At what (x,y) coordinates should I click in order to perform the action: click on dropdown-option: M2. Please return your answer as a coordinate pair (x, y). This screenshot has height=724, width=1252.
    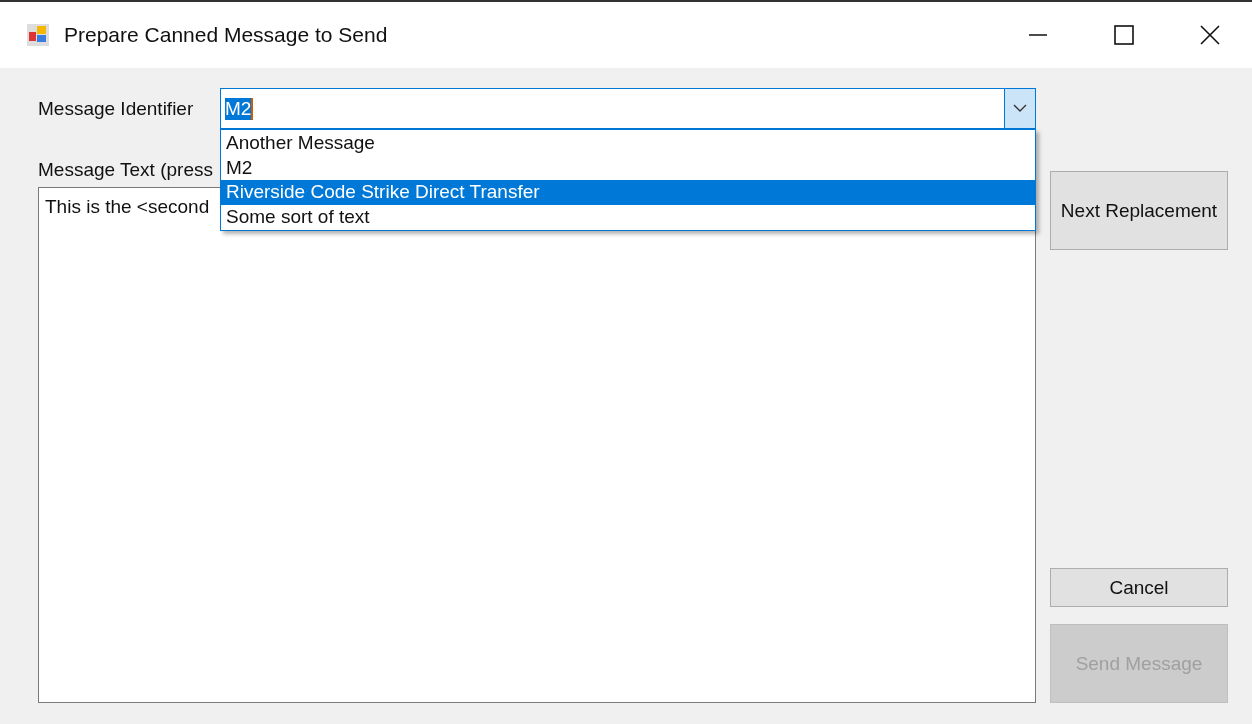
    Looking at the image, I should click on (628, 167).